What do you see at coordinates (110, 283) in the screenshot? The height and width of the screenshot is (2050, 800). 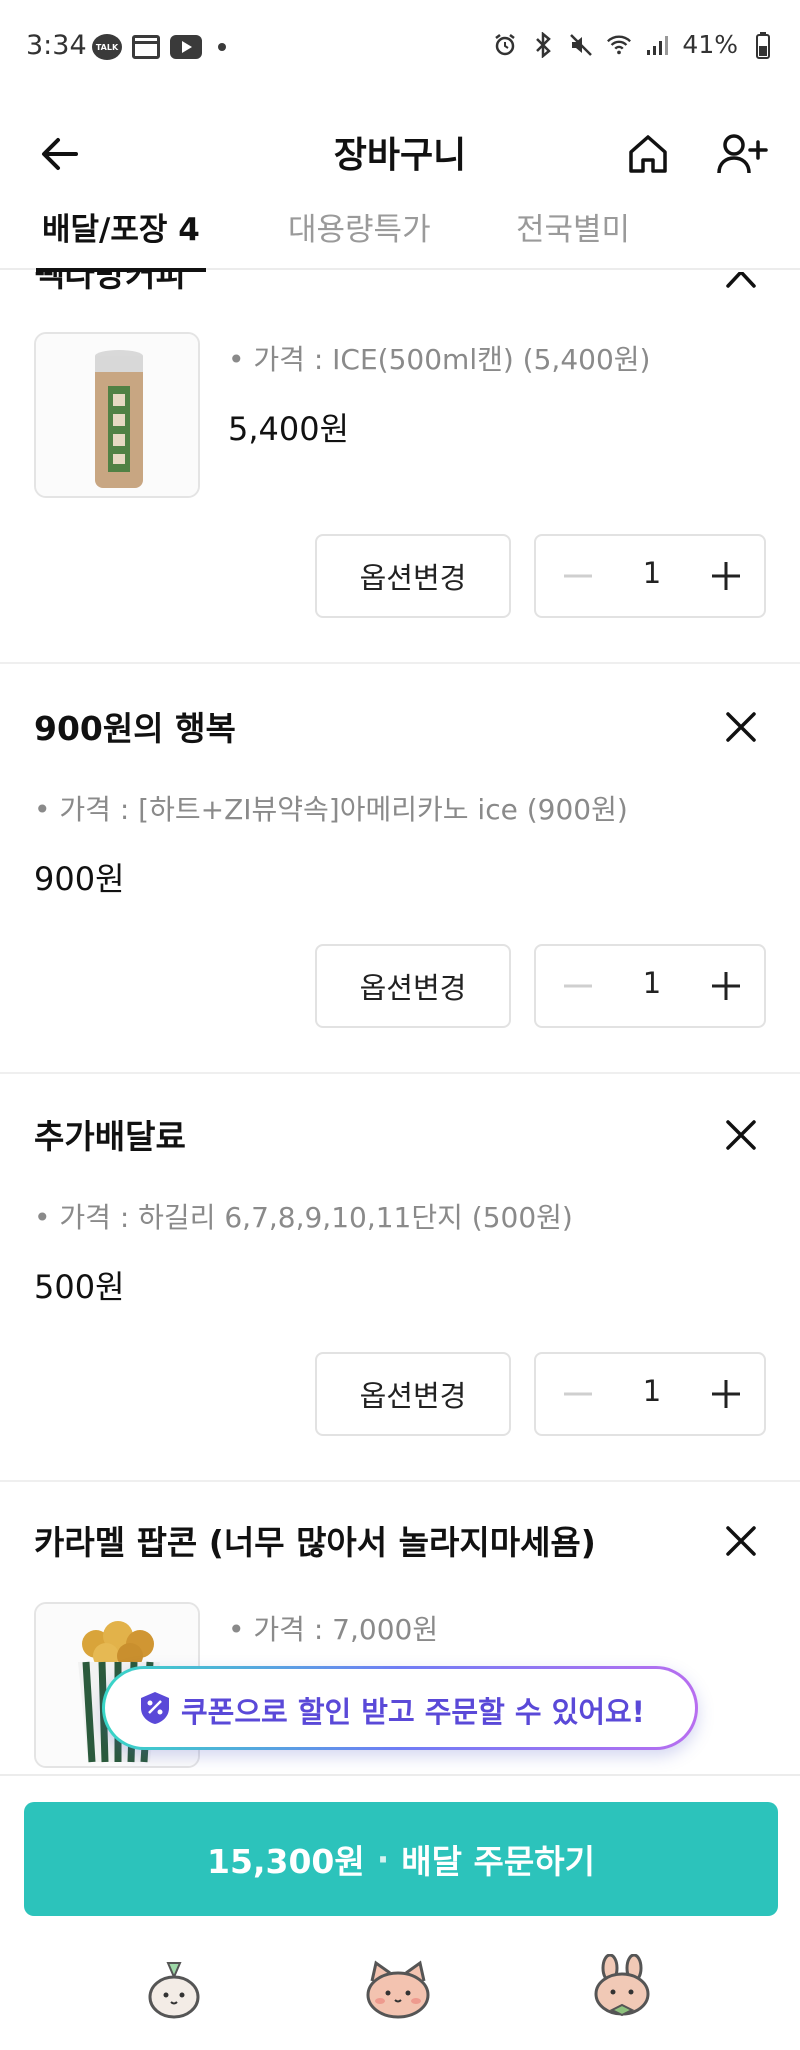 I see `item-name: 빽다방커피` at bounding box center [110, 283].